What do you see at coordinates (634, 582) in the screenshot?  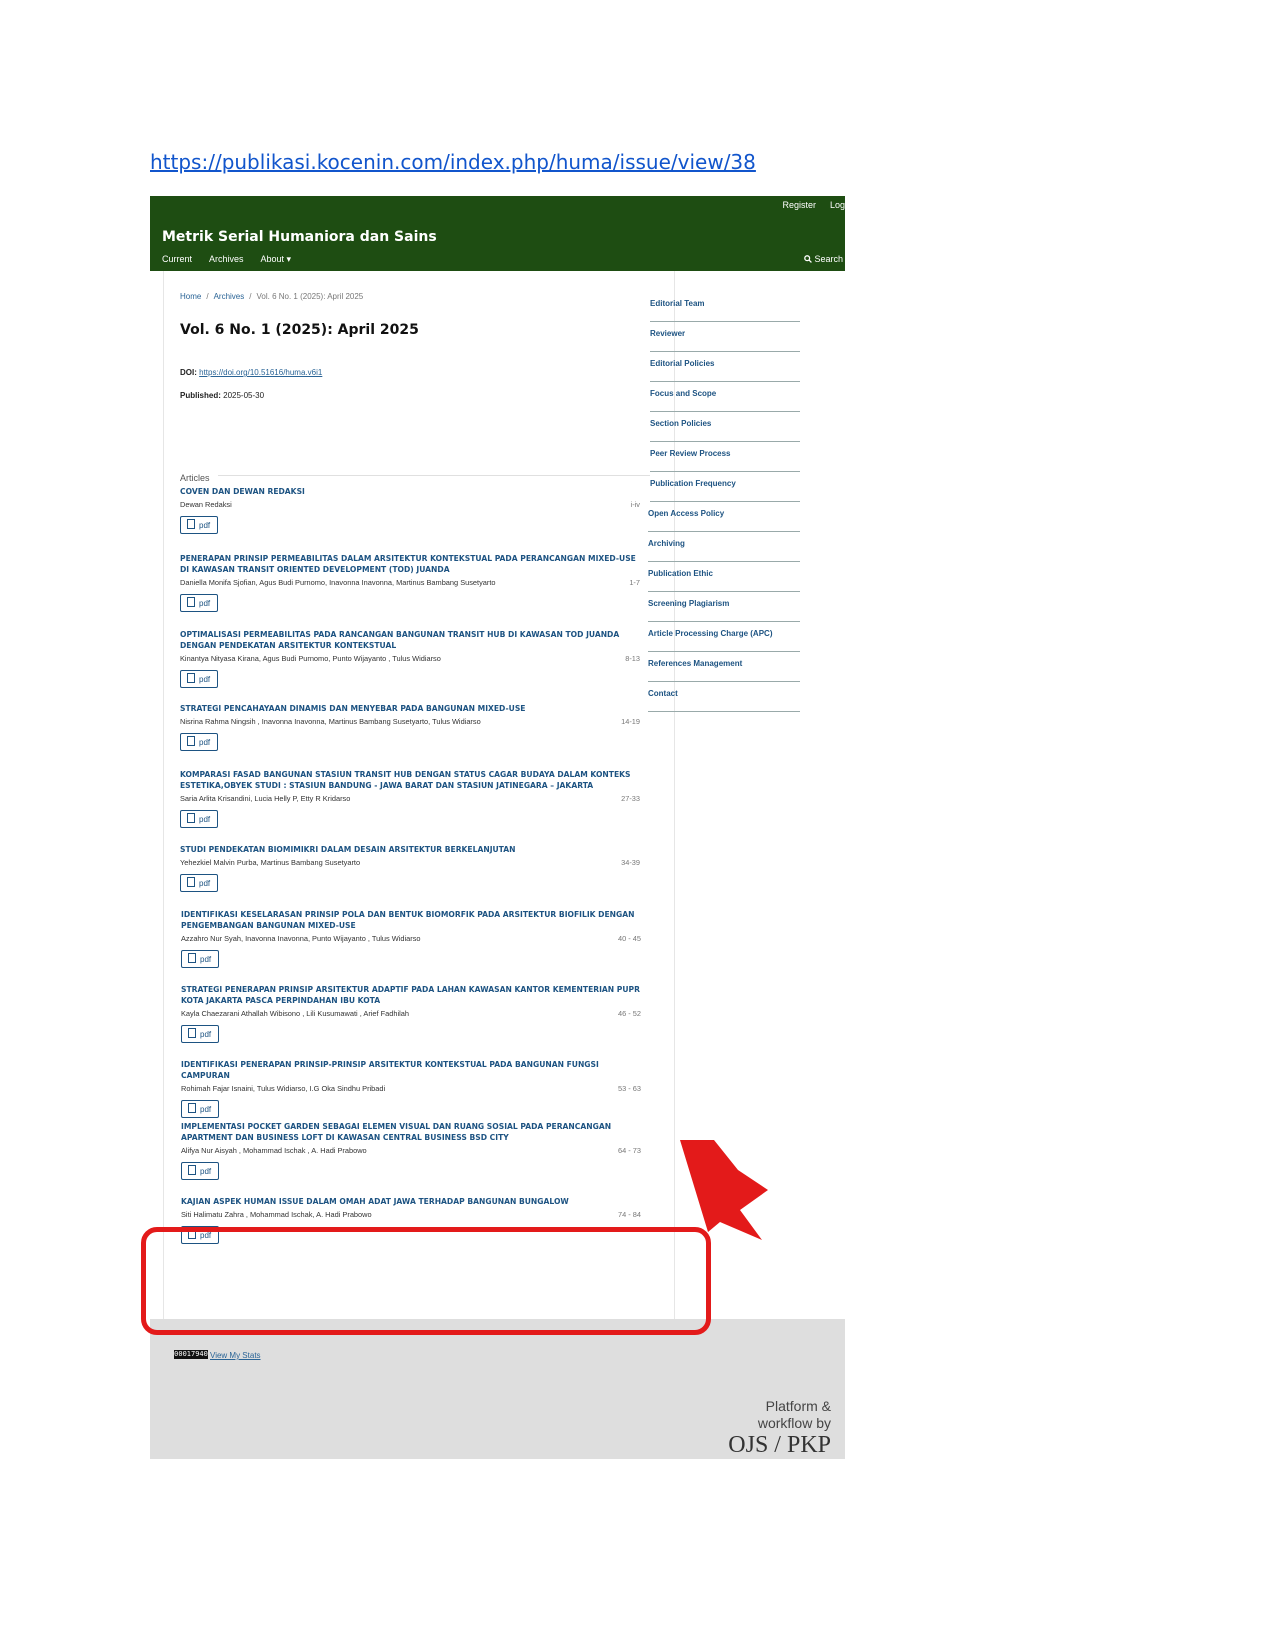 I see `article-pages: 1-7` at bounding box center [634, 582].